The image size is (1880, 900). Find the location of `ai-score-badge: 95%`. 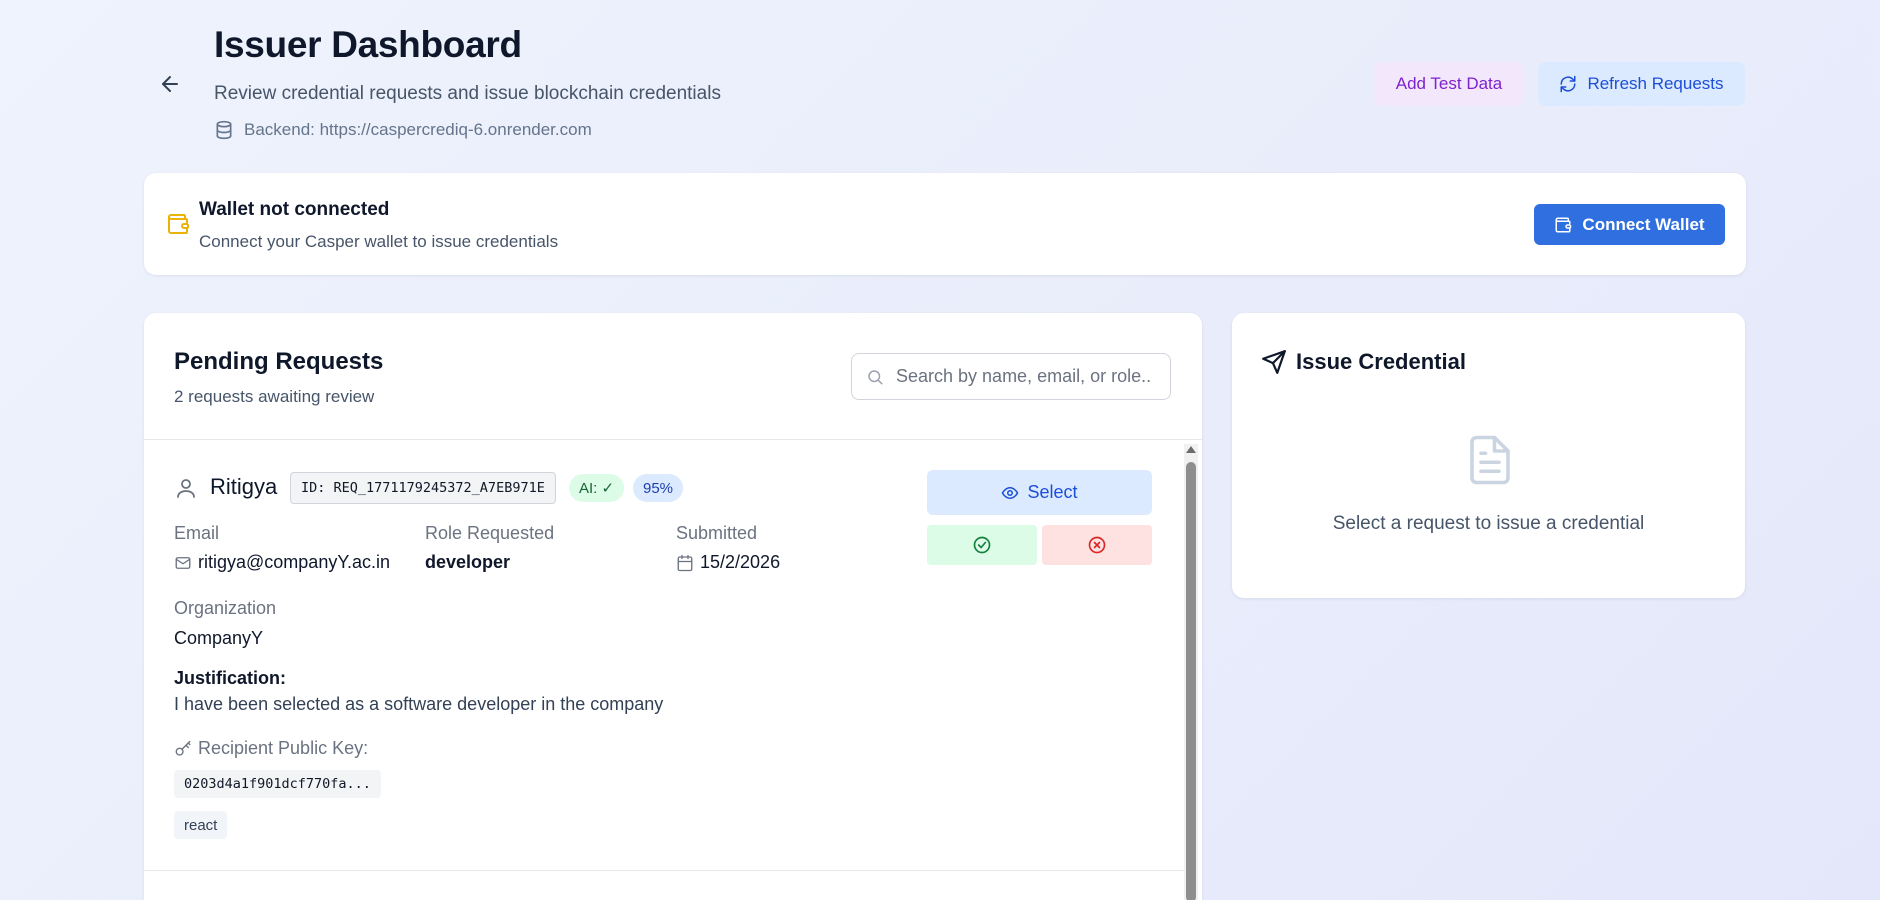

ai-score-badge: 95% is located at coordinates (658, 488).